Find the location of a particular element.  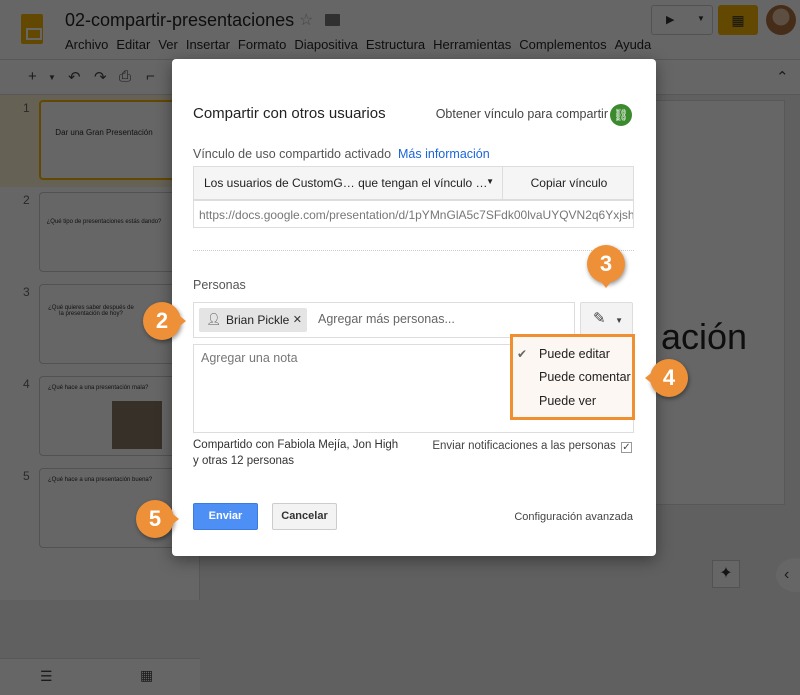

explore-icon: ✦ is located at coordinates (726, 574).